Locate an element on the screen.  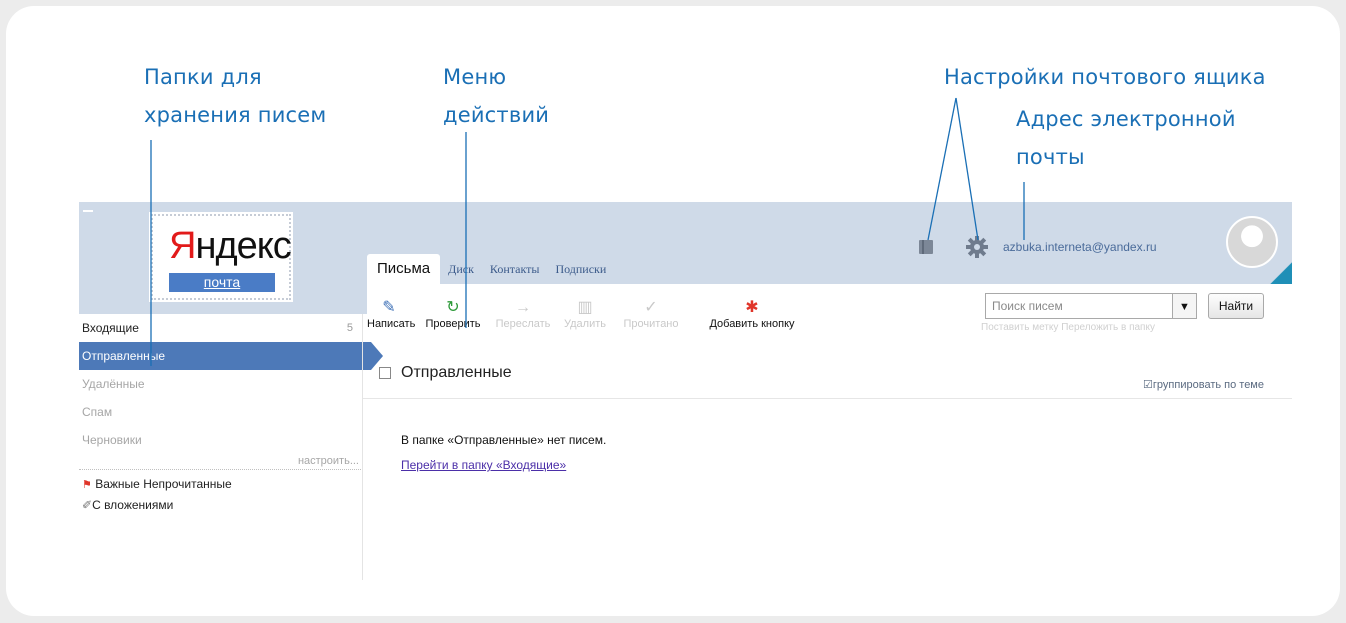
sidebar-item-sent: Отправленные is located at coordinates (231, 356).